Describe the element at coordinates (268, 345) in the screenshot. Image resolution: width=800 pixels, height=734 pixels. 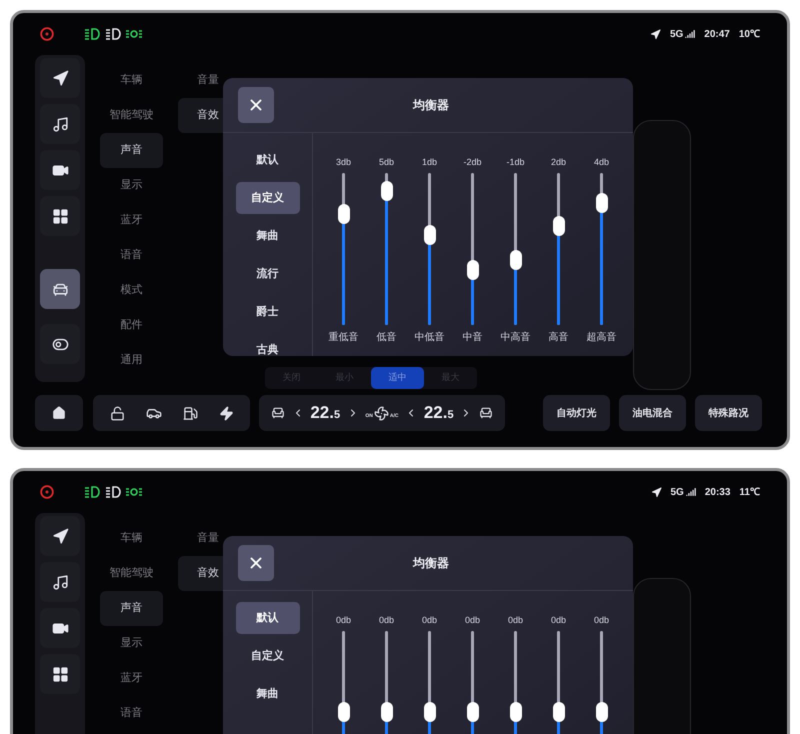
I see `preset-option: 古典` at that location.